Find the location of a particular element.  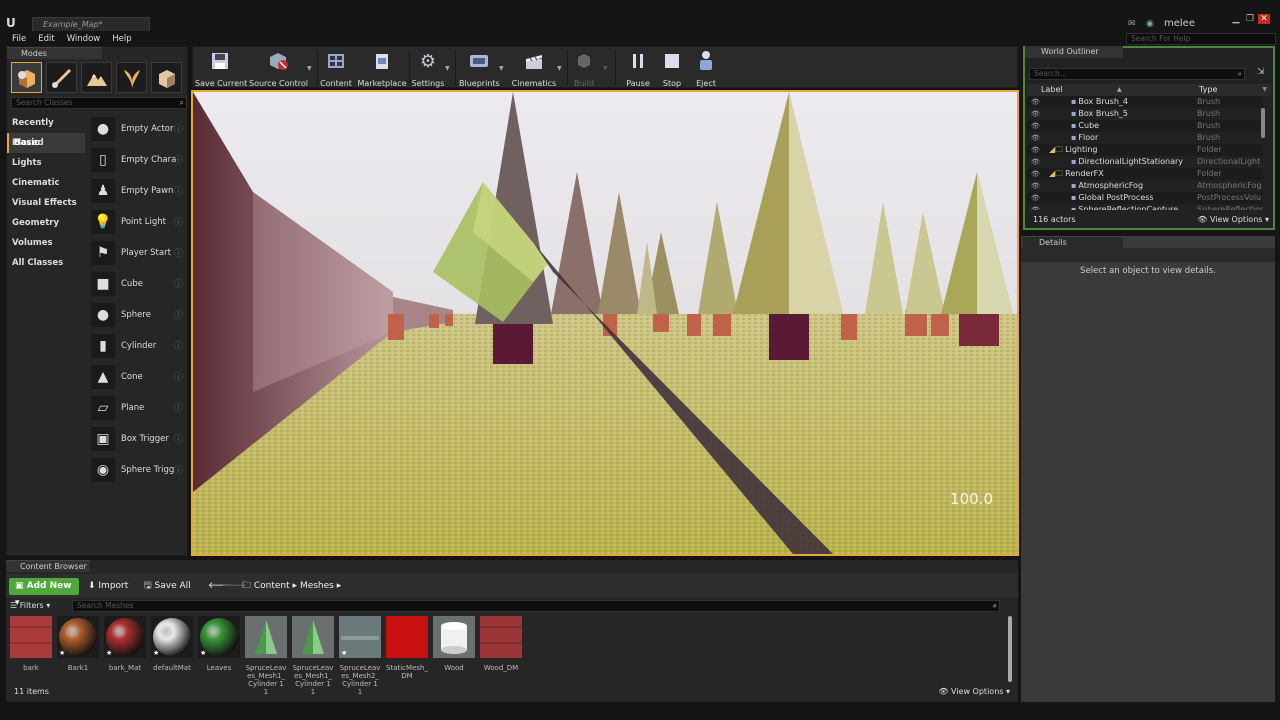

maximize-button: ❐ is located at coordinates (1250, 19).